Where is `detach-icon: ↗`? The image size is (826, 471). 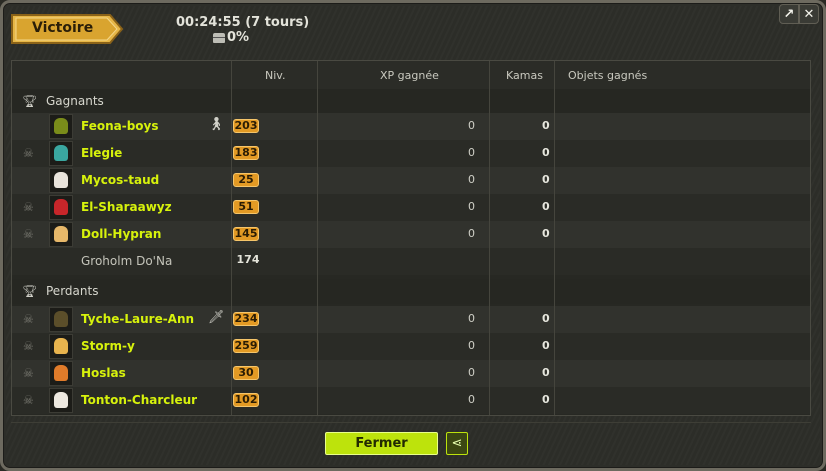 detach-icon: ↗ is located at coordinates (789, 14).